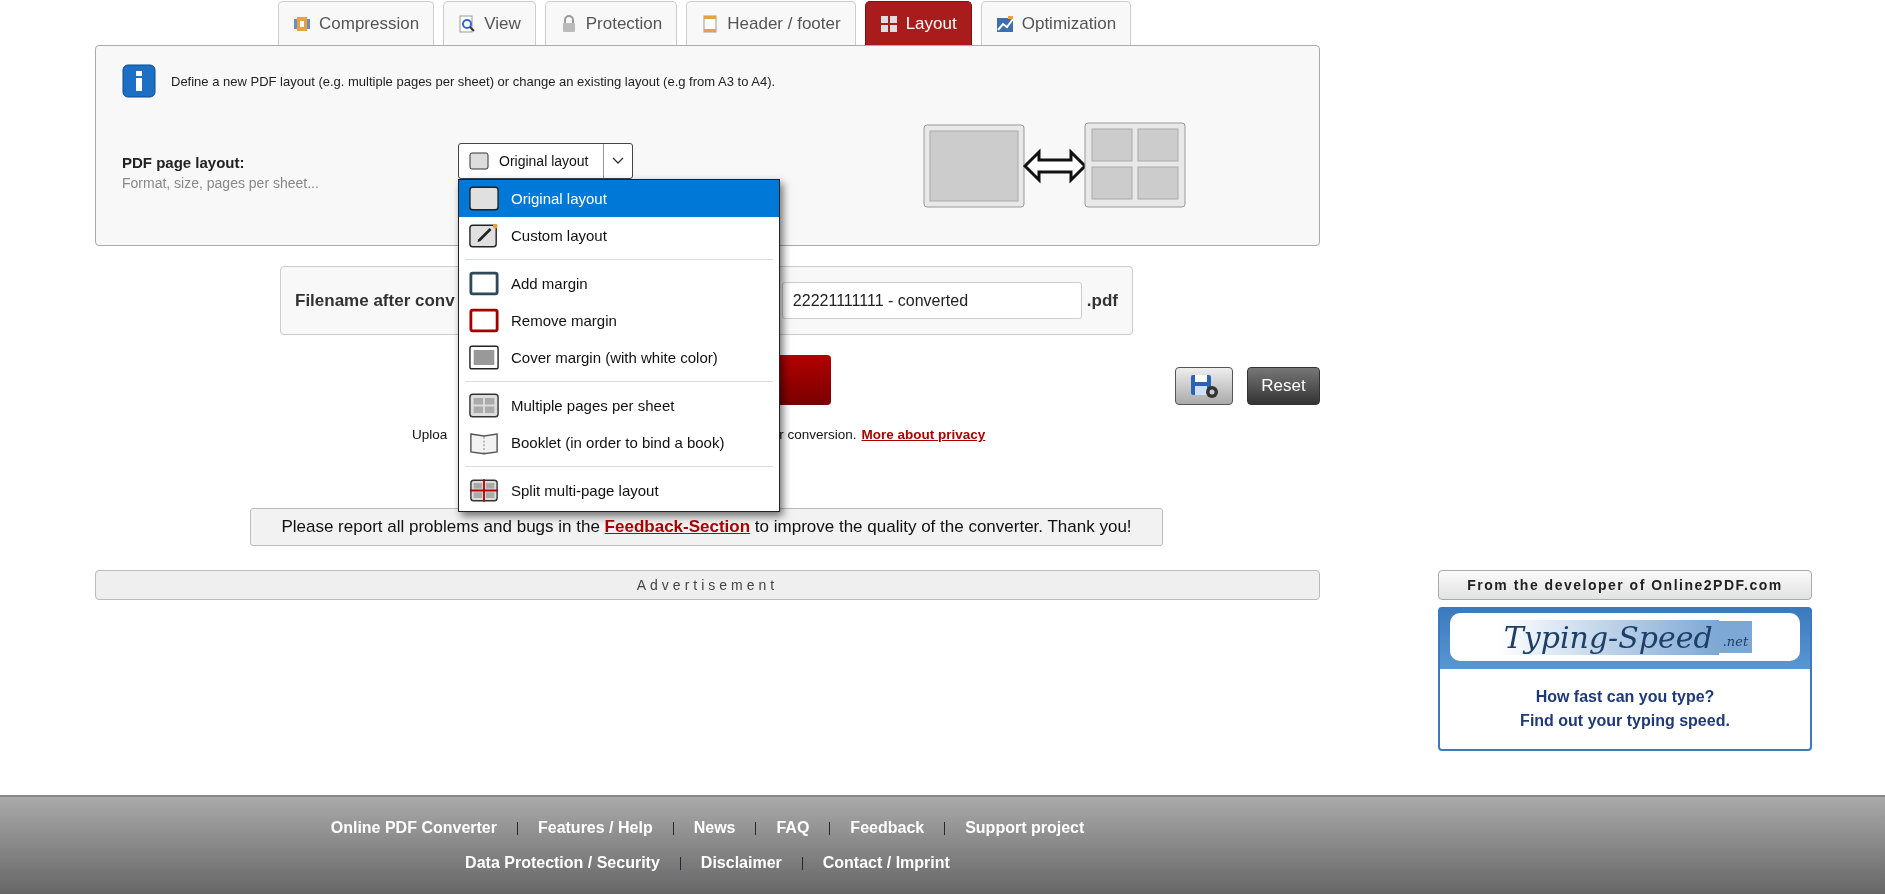  I want to click on footer-link: Contact / Imprint, so click(886, 863).